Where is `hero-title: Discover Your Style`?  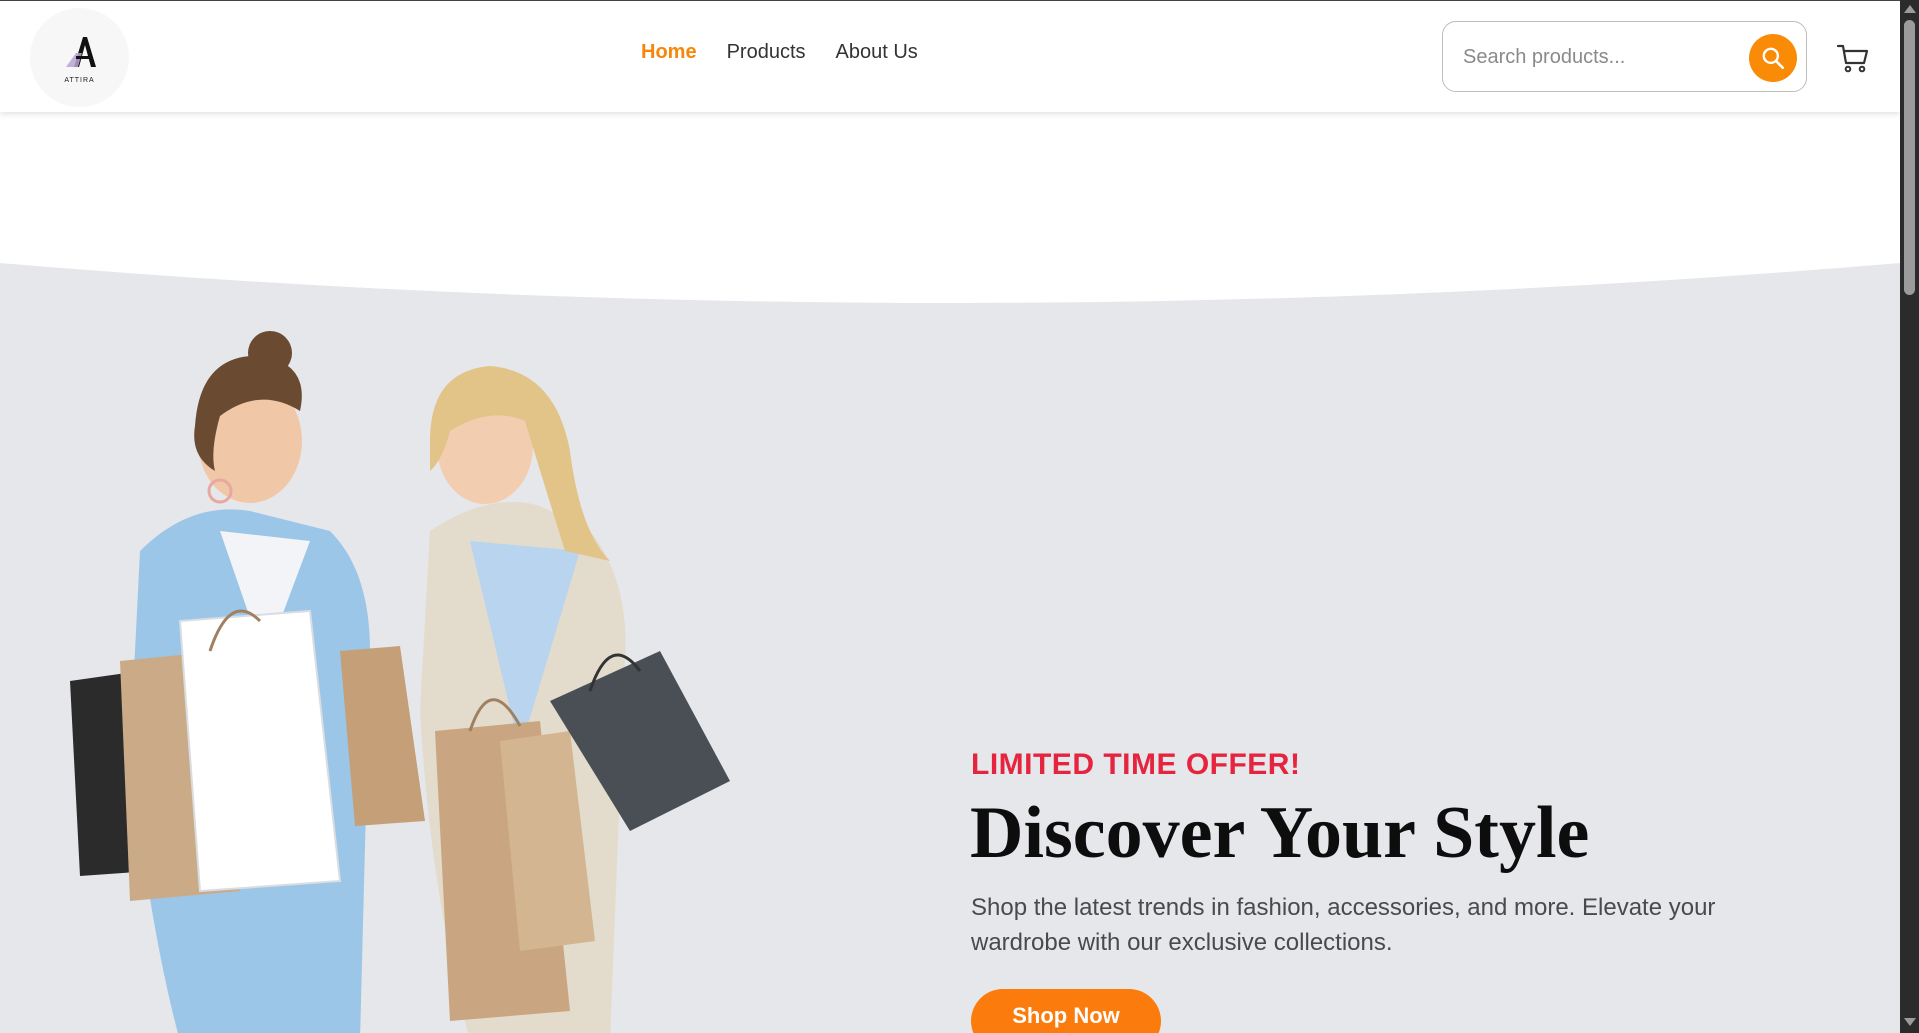 hero-title: Discover Your Style is located at coordinates (1280, 833).